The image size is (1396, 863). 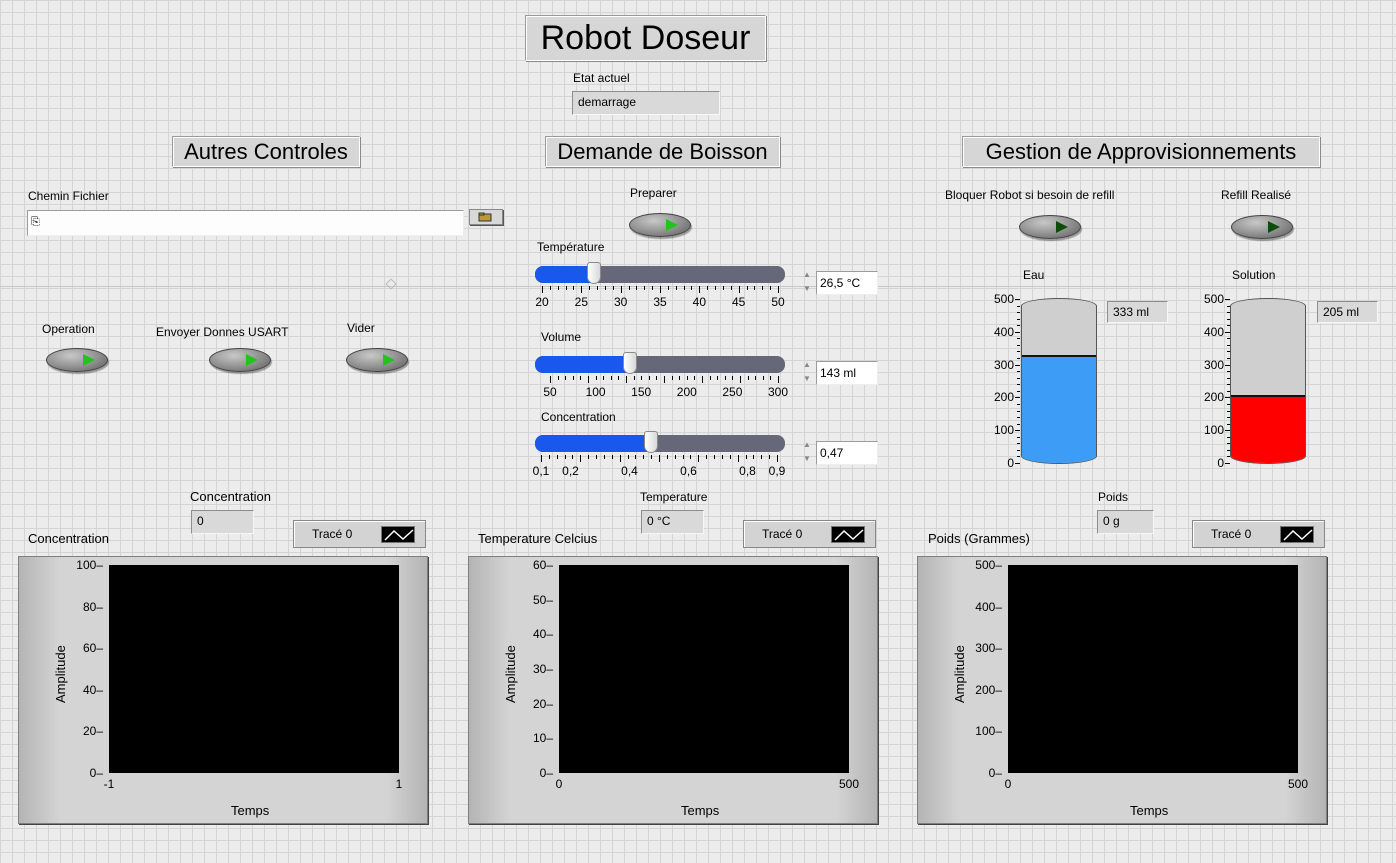 What do you see at coordinates (641, 392) in the screenshot?
I see `volume-scale-label: 150` at bounding box center [641, 392].